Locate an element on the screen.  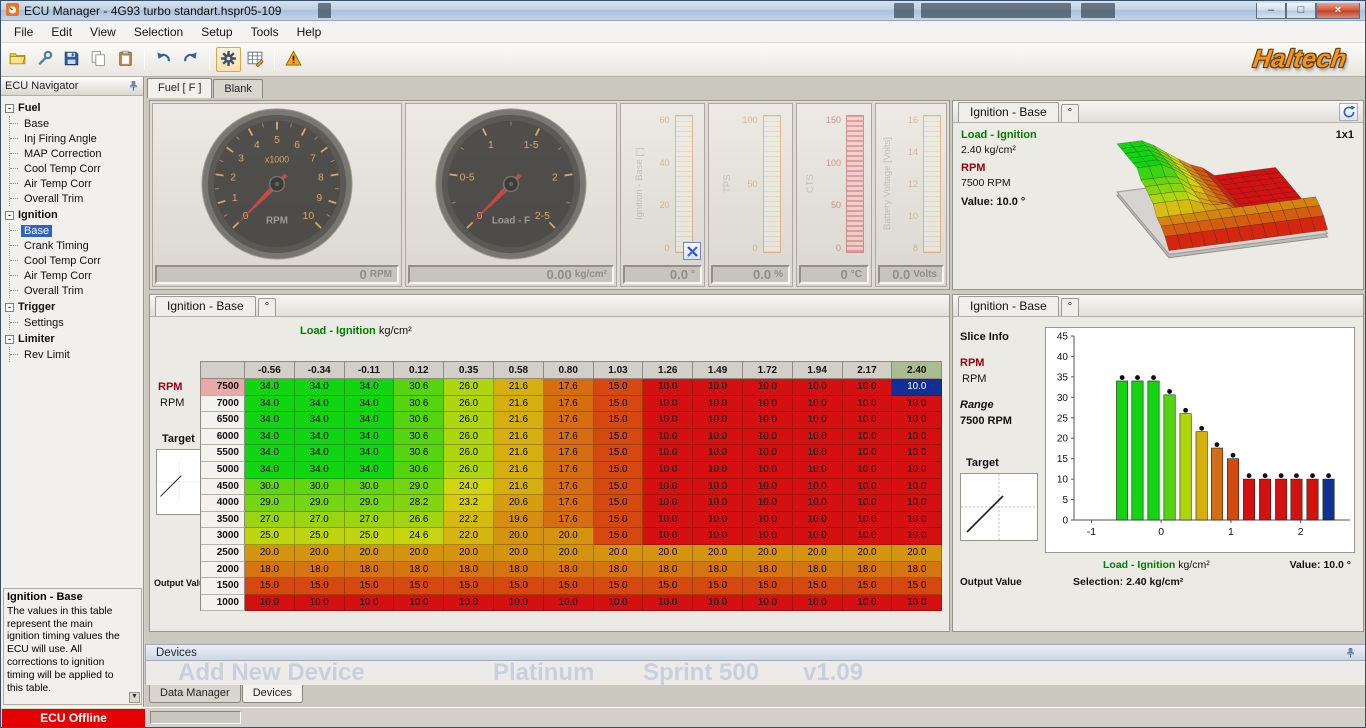
map-cell-r0-c3: 30.6 is located at coordinates (419, 387).